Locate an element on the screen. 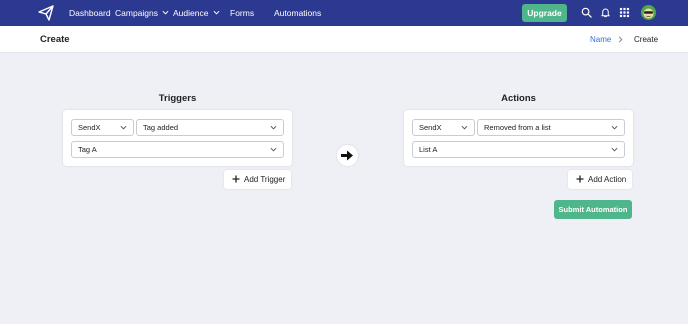 Image resolution: width=688 pixels, height=324 pixels. action-event-select: Removed from a list is located at coordinates (551, 127).